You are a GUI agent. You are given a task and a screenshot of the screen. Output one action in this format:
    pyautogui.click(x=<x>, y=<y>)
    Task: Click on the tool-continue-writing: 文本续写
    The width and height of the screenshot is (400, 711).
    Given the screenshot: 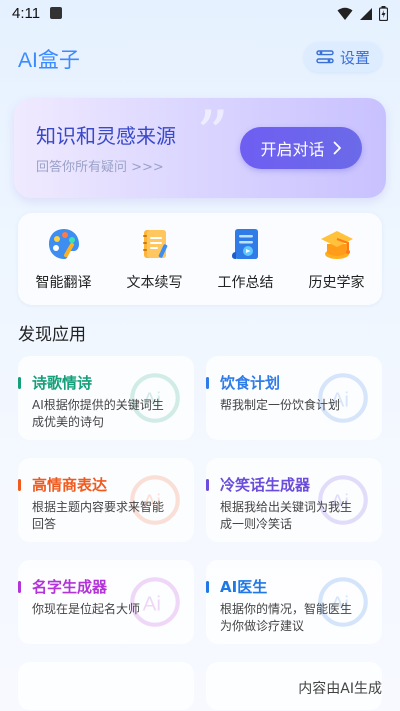 What is the action you would take?
    pyautogui.click(x=155, y=259)
    